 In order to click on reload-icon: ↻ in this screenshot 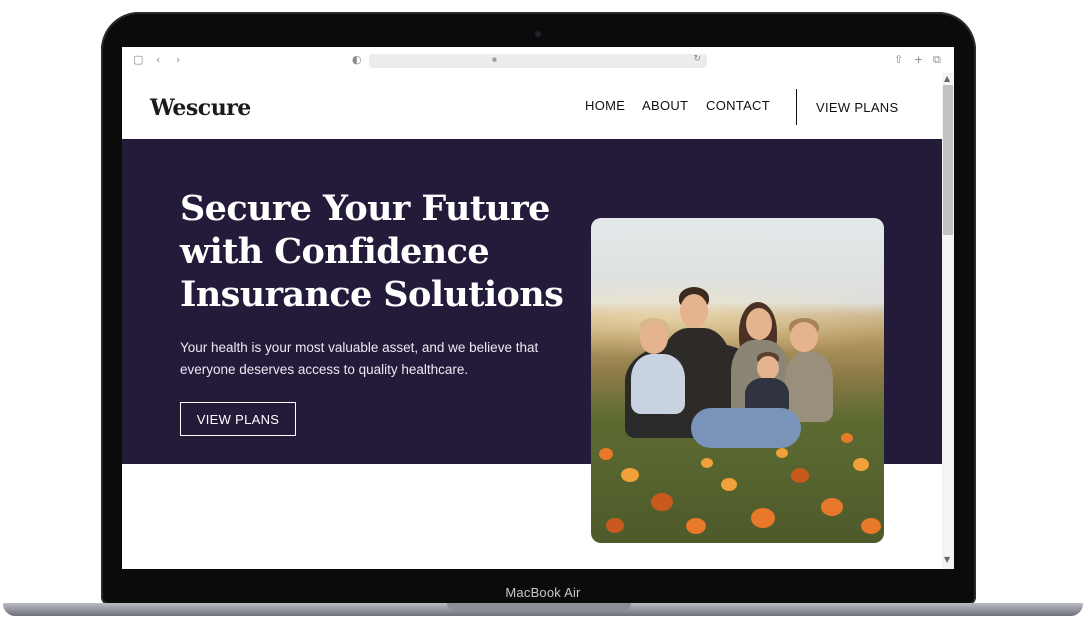, I will do `click(697, 59)`.